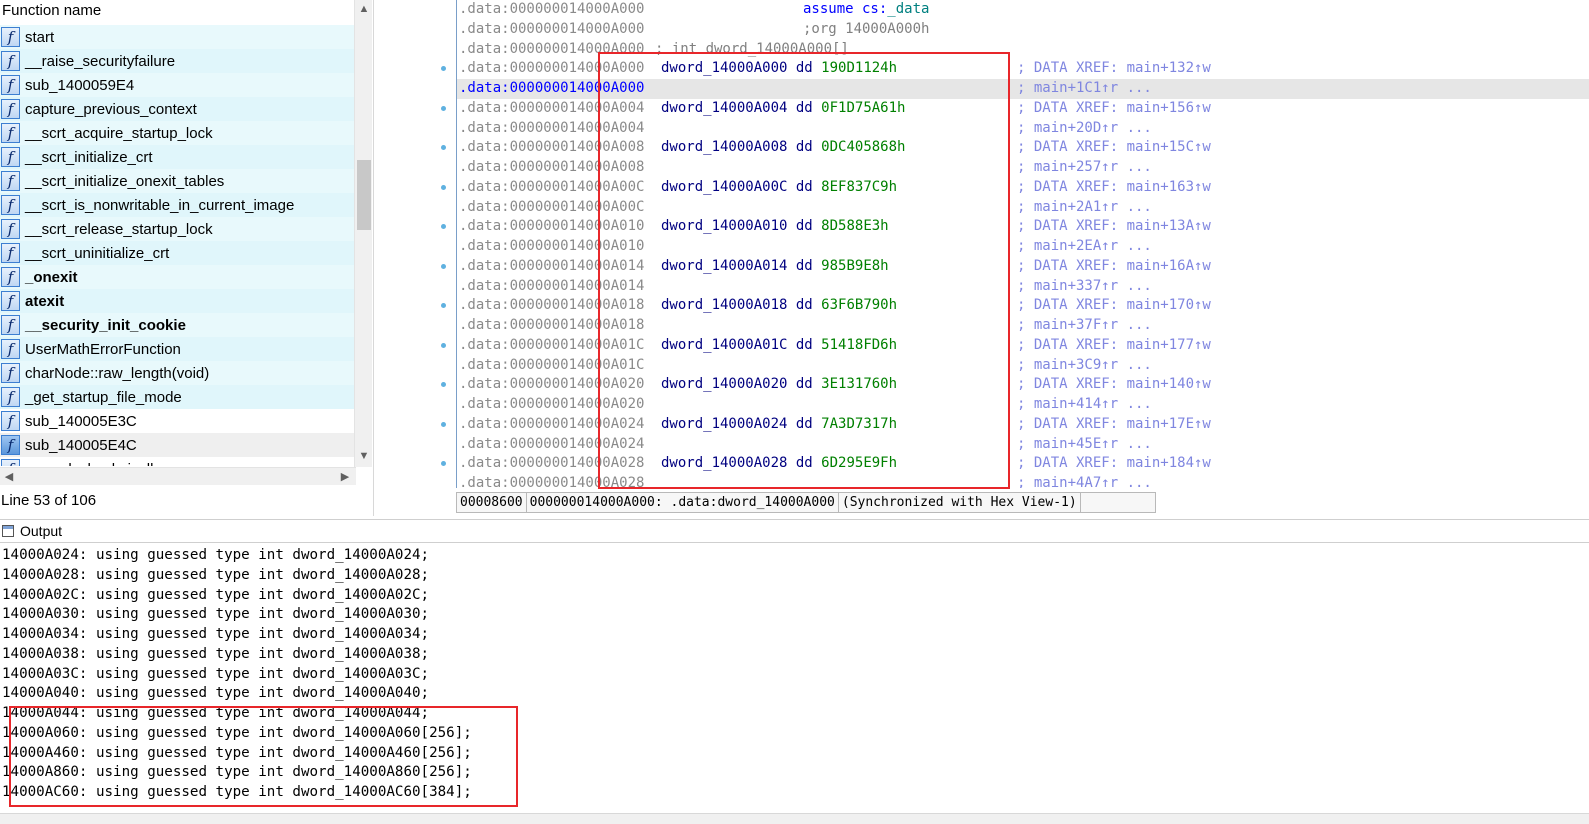 The image size is (1589, 824). What do you see at coordinates (1114, 424) in the screenshot?
I see `xref-comment: ; DATA XREF: main+17E↑w` at bounding box center [1114, 424].